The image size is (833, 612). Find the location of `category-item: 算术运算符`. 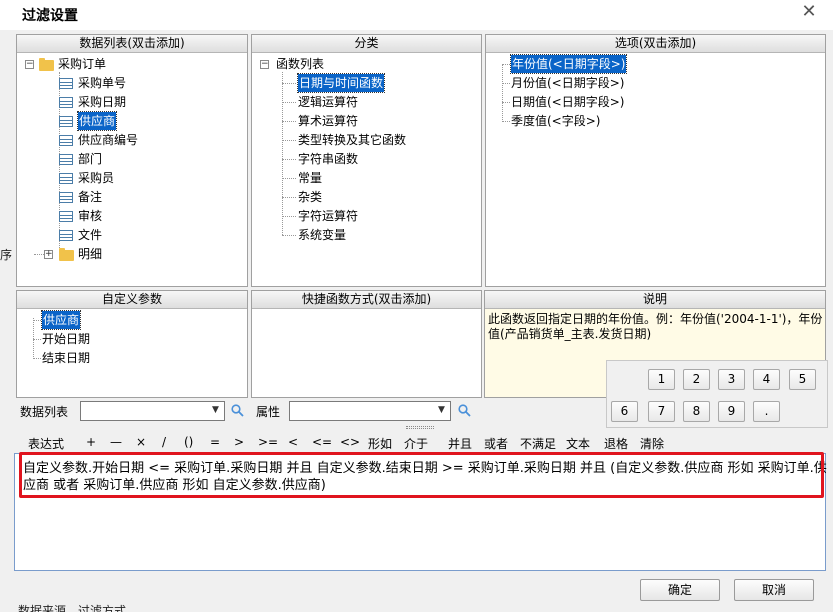

category-item: 算术运算符 is located at coordinates (328, 121).